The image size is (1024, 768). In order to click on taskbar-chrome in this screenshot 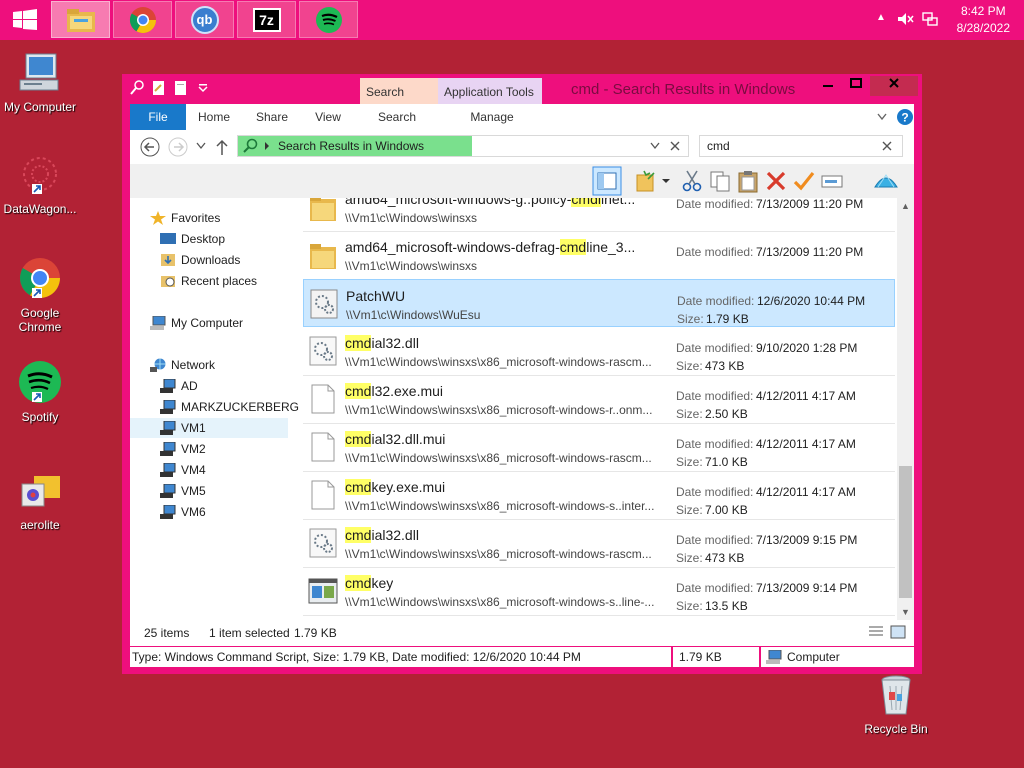, I will do `click(142, 19)`.